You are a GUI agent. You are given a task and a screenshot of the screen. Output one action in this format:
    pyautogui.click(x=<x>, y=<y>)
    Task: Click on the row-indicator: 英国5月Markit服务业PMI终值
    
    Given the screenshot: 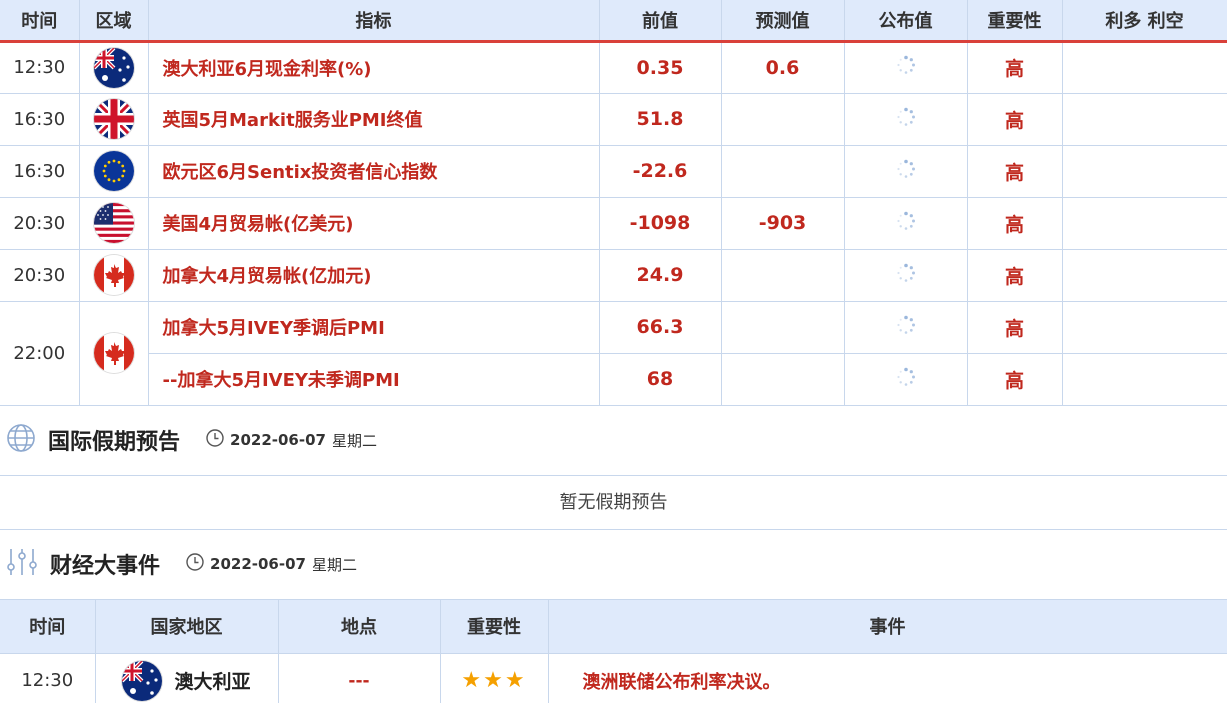 What is the action you would take?
    pyautogui.click(x=374, y=119)
    